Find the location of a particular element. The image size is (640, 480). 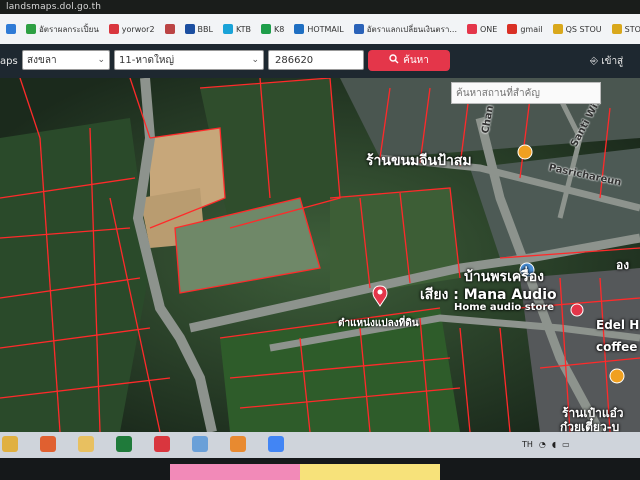

login-label: เข้าสู่ is located at coordinates (612, 61).